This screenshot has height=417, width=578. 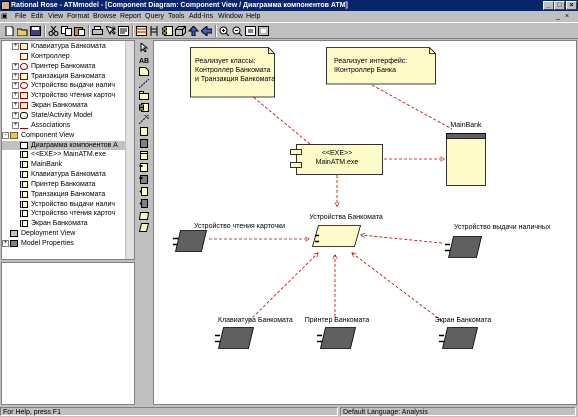 What do you see at coordinates (64, 164) in the screenshot?
I see `tree-item: MainBank` at bounding box center [64, 164].